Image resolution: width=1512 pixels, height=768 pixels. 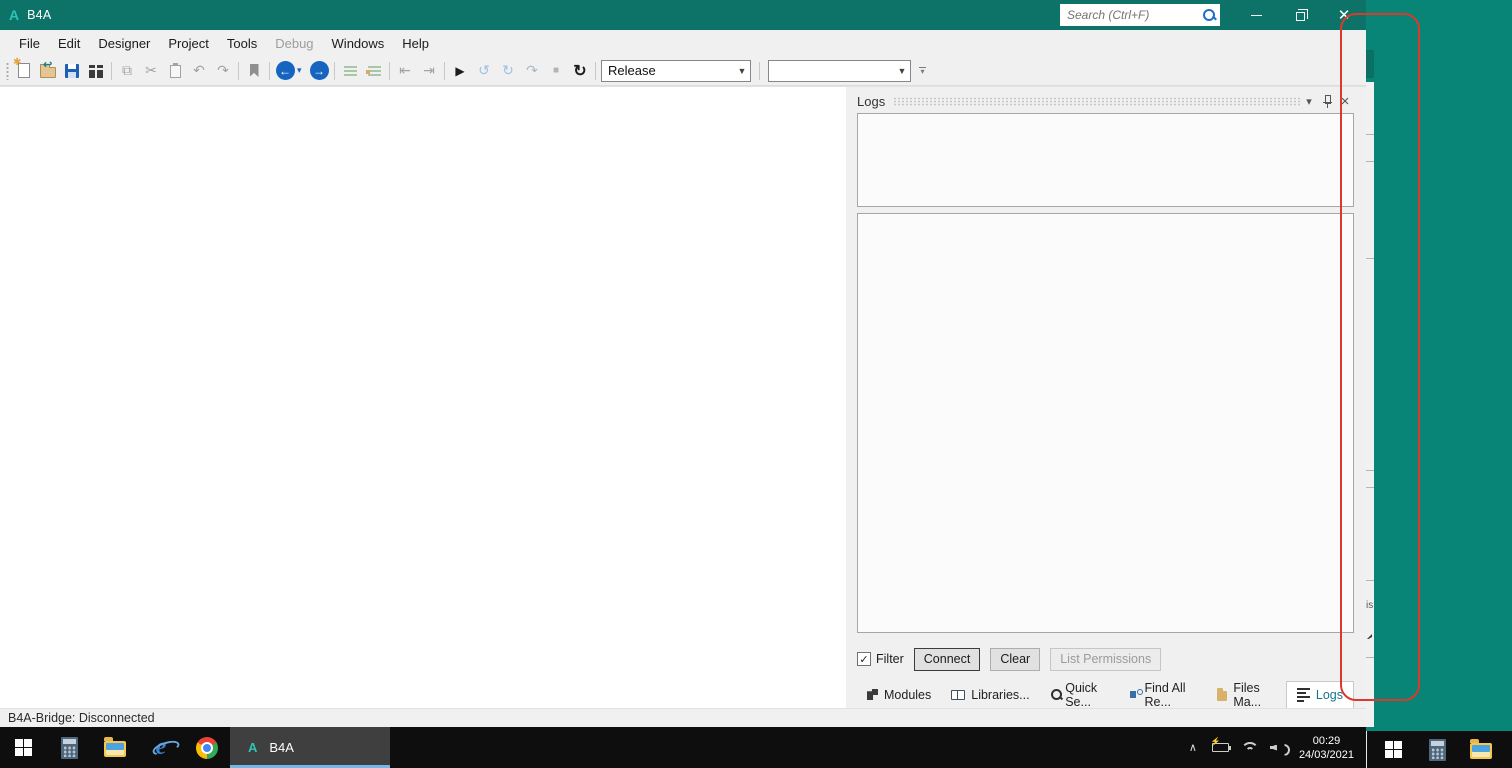 I want to click on search-icon, so click(x=1209, y=15).